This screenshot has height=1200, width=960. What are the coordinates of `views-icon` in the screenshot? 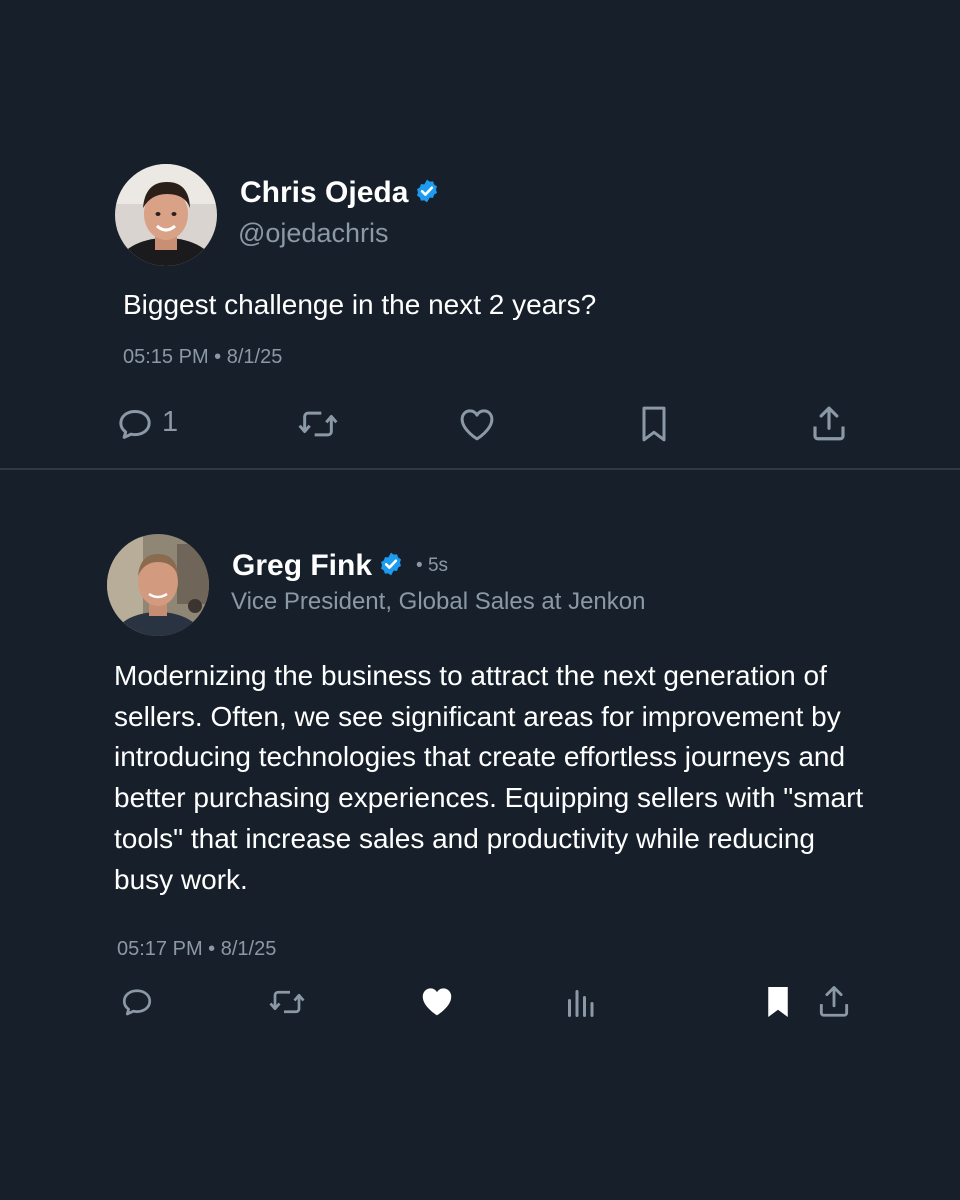 It's located at (580, 1002).